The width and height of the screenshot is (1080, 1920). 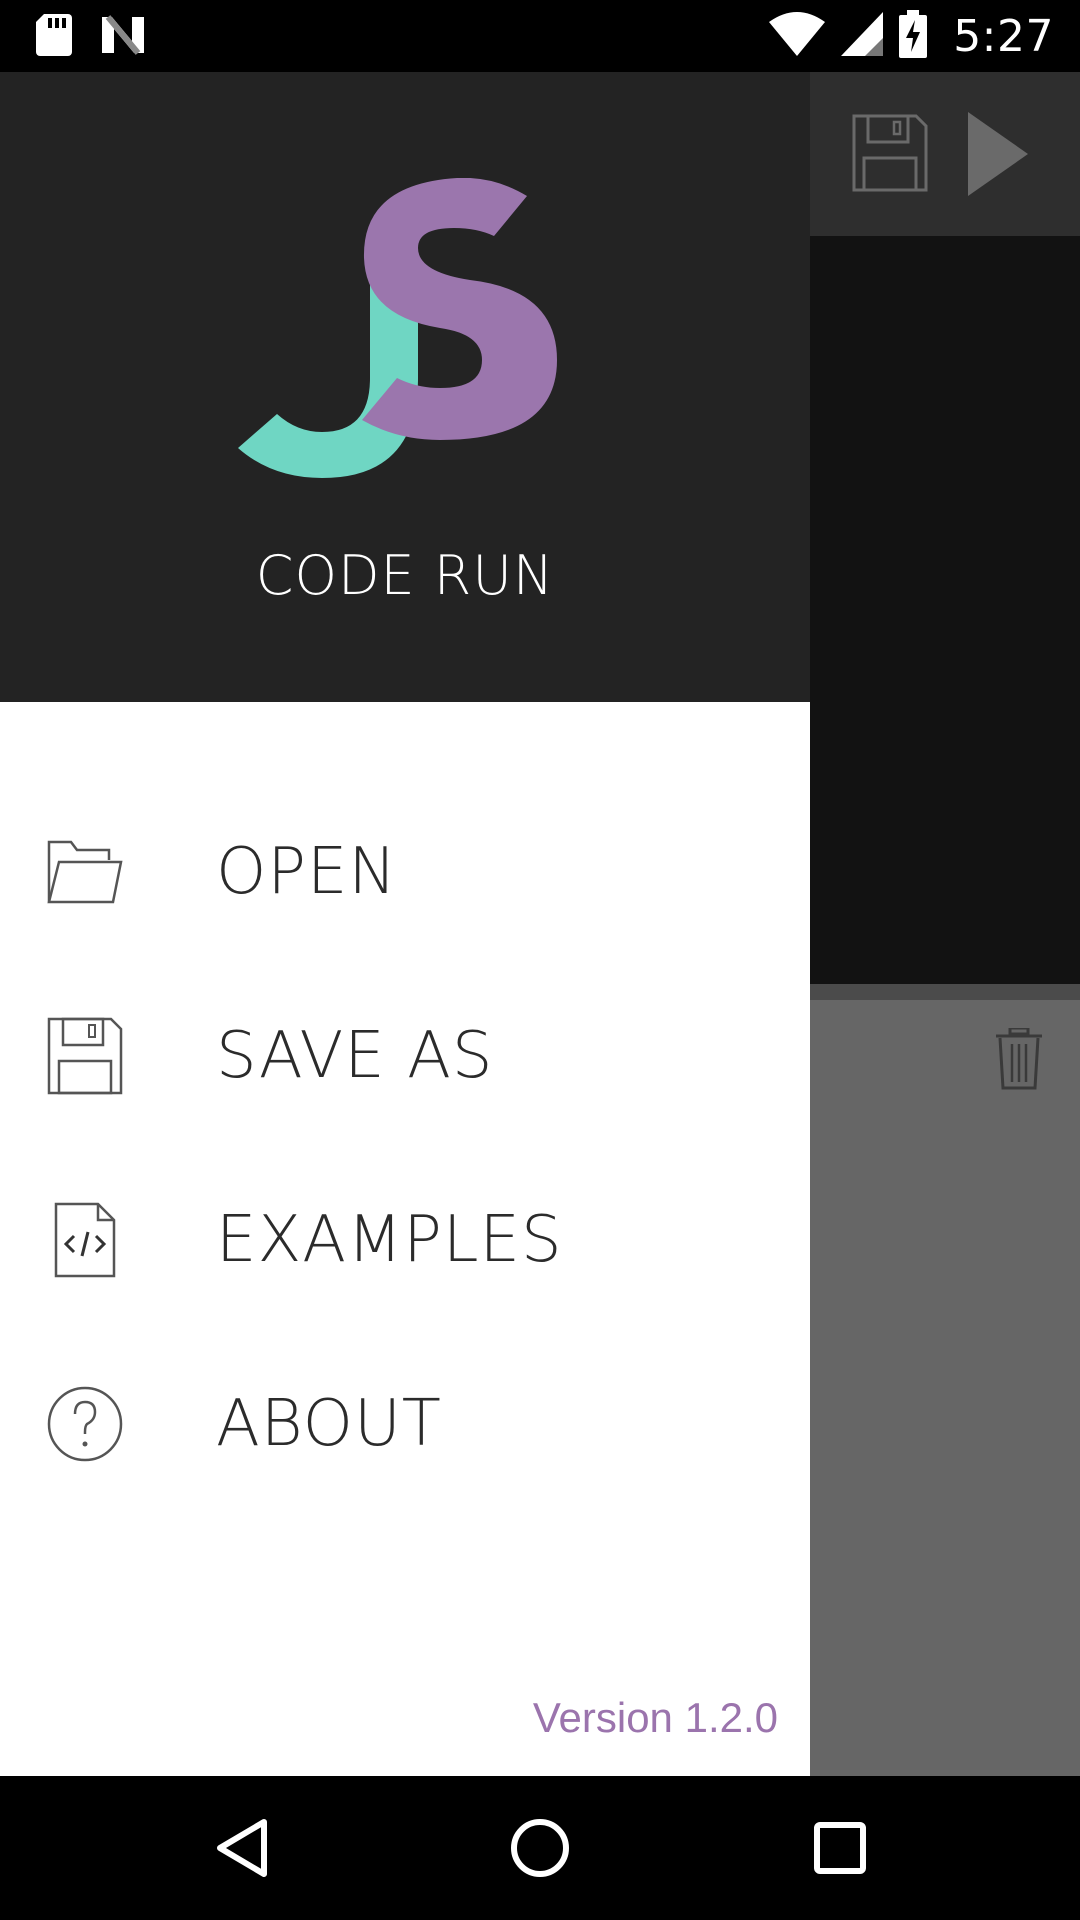 I want to click on status-time: 5:27, so click(x=1003, y=36).